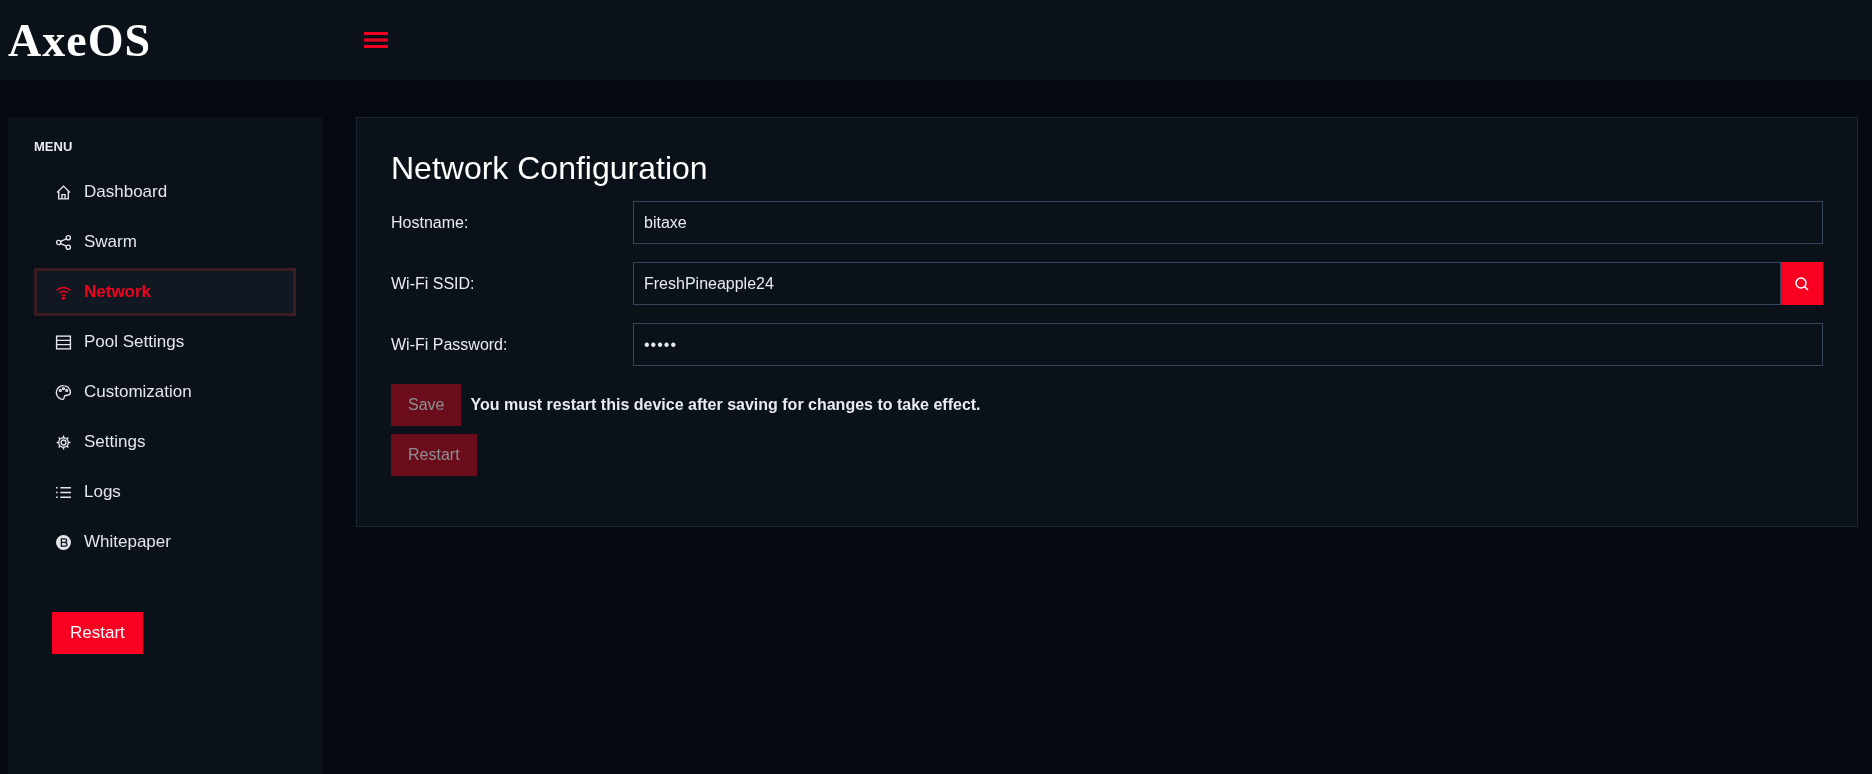  What do you see at coordinates (165, 392) in the screenshot?
I see `sidebar-item: Customization` at bounding box center [165, 392].